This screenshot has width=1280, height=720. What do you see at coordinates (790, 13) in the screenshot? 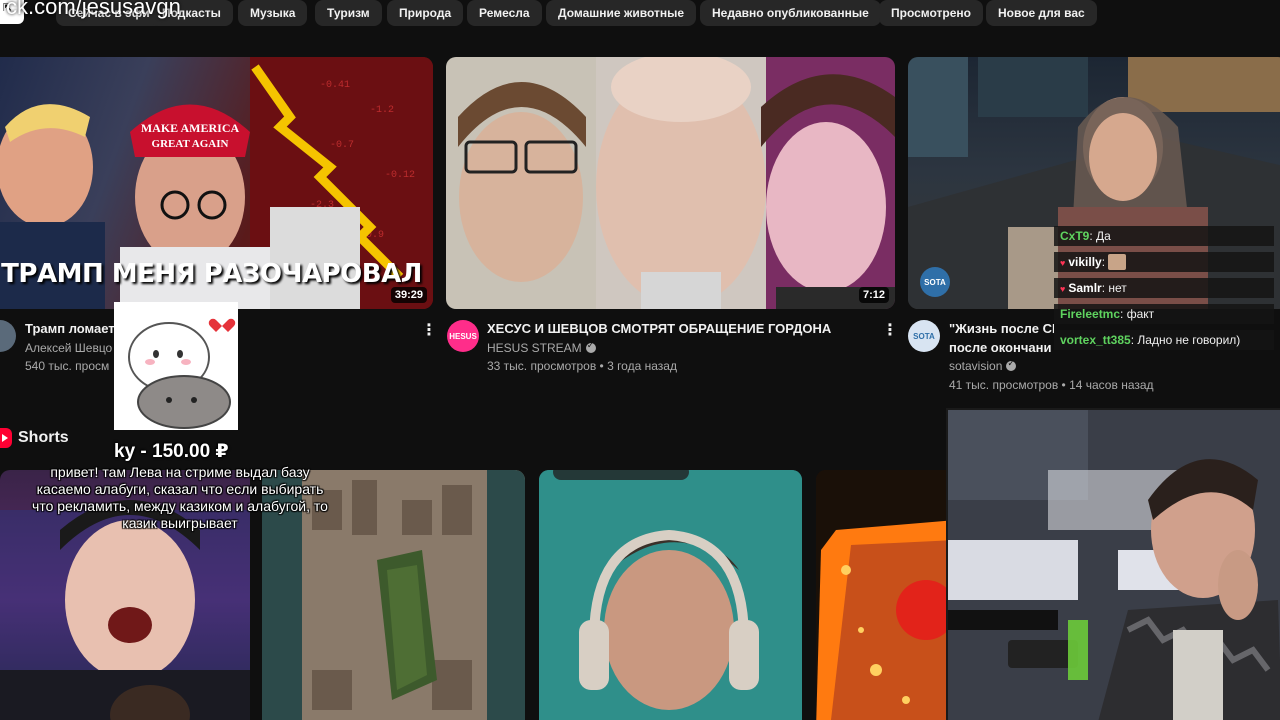
I see `chip-recent: Недавно опубликованные` at bounding box center [790, 13].